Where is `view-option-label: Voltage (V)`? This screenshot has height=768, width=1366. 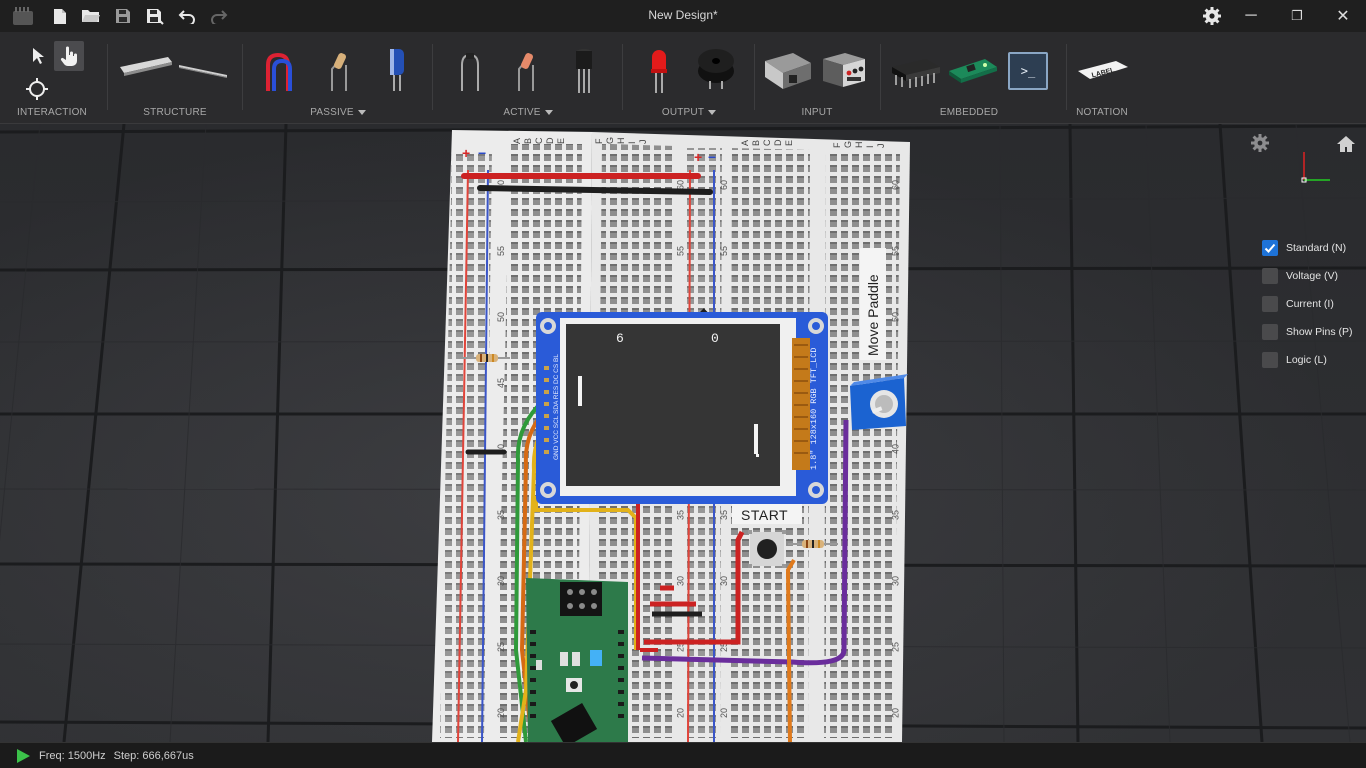 view-option-label: Voltage (V) is located at coordinates (1312, 276).